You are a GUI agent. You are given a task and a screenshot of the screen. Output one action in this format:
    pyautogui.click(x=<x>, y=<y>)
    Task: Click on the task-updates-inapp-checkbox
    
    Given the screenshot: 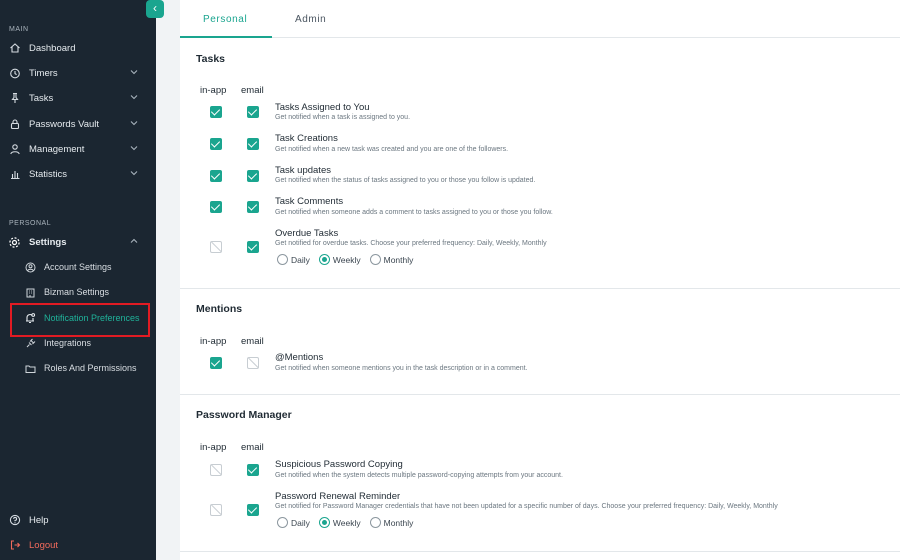 What is the action you would take?
    pyautogui.click(x=216, y=176)
    